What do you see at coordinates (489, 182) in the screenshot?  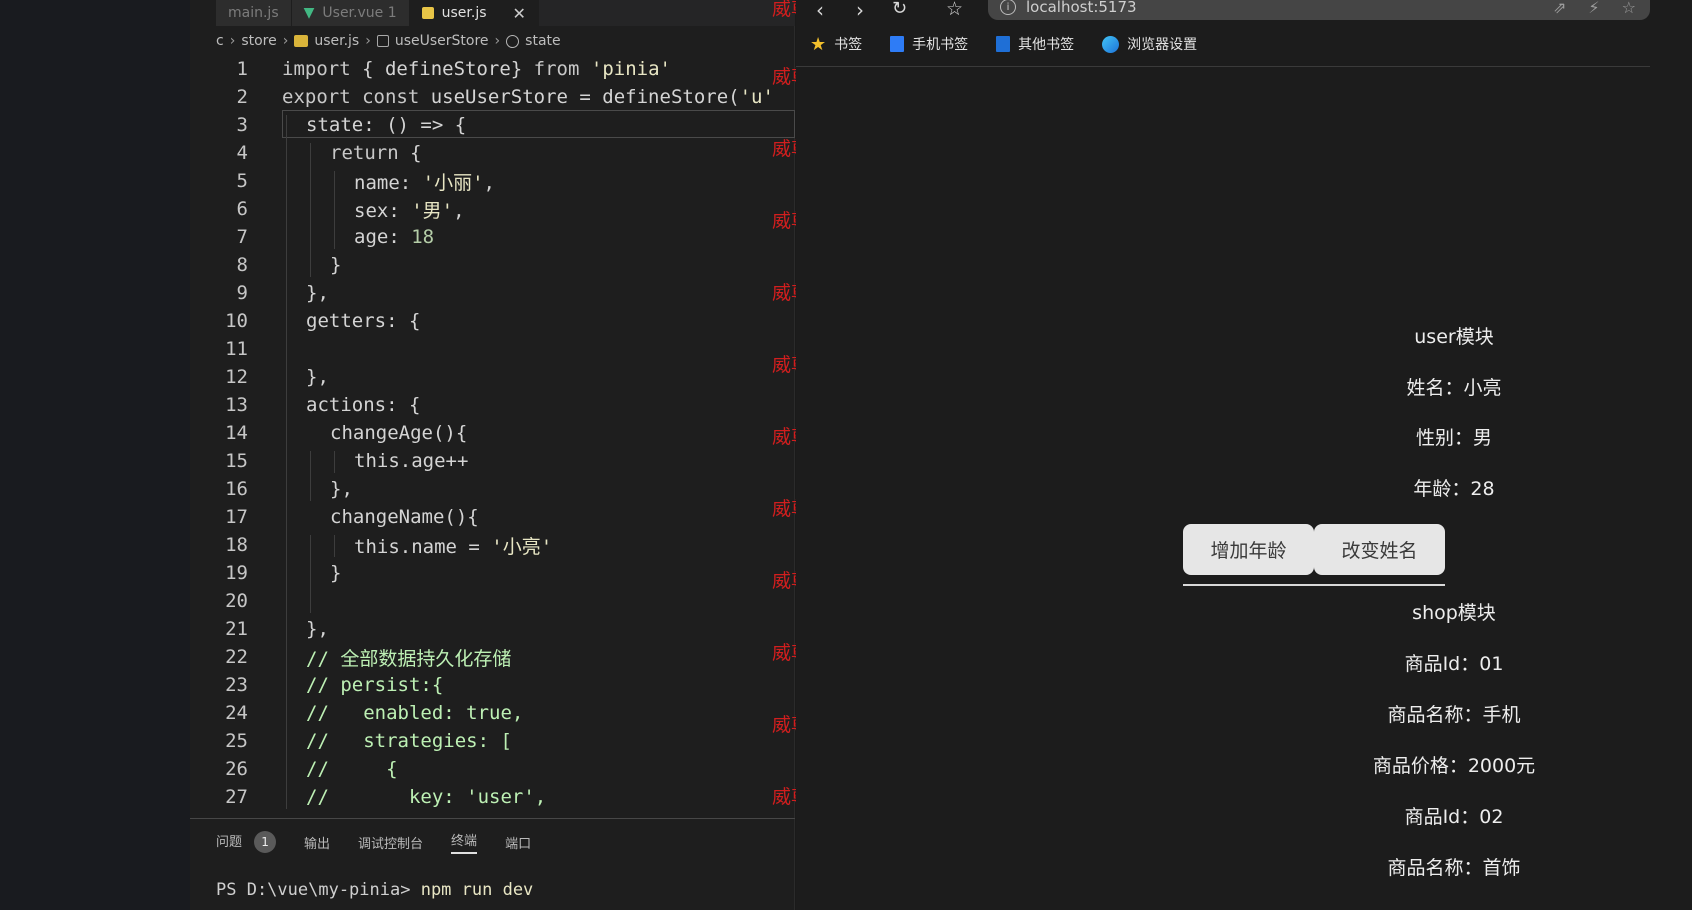 I see `code-token: ,` at bounding box center [489, 182].